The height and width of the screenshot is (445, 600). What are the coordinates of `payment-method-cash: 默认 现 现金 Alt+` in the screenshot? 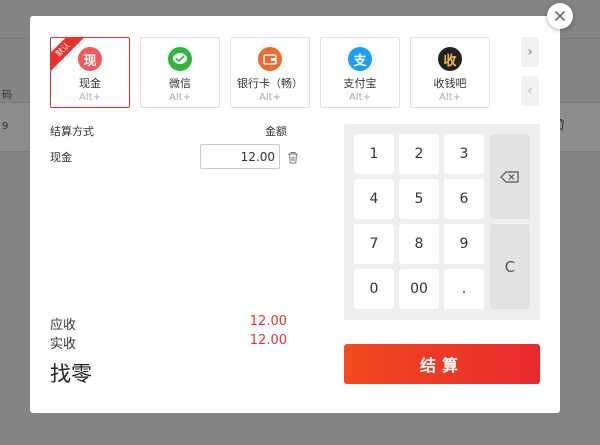 It's located at (90, 72).